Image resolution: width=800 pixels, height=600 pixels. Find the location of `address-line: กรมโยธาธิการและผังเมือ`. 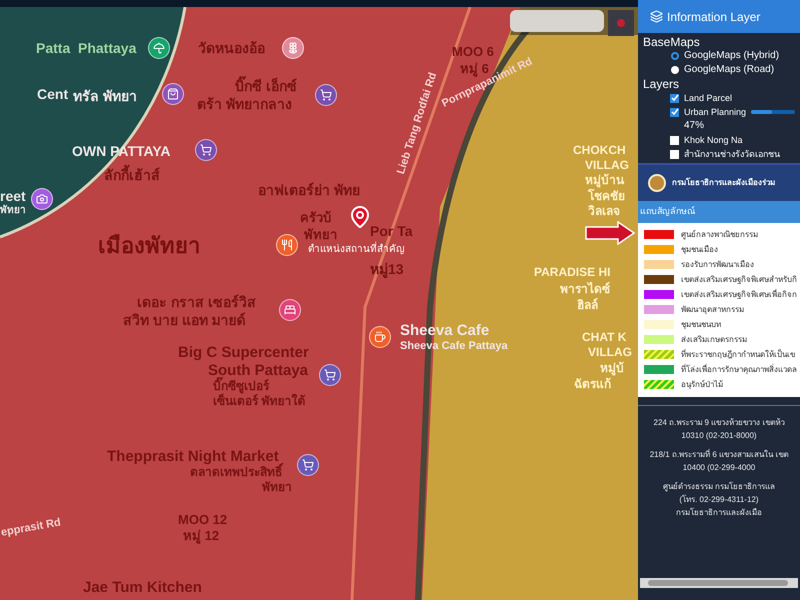

address-line: กรมโยธาธิการและผังเมือ is located at coordinates (719, 512).